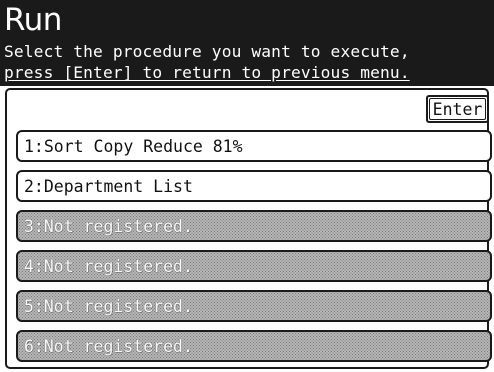 This screenshot has height=372, width=494. What do you see at coordinates (108, 306) in the screenshot?
I see `procedure-label: 5:Not registered.` at bounding box center [108, 306].